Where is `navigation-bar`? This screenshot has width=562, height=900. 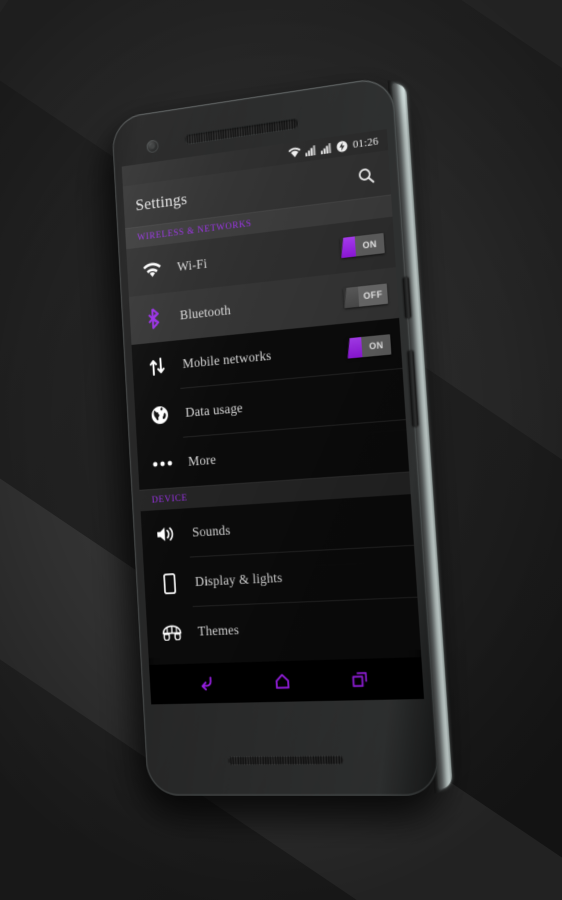 navigation-bar is located at coordinates (287, 681).